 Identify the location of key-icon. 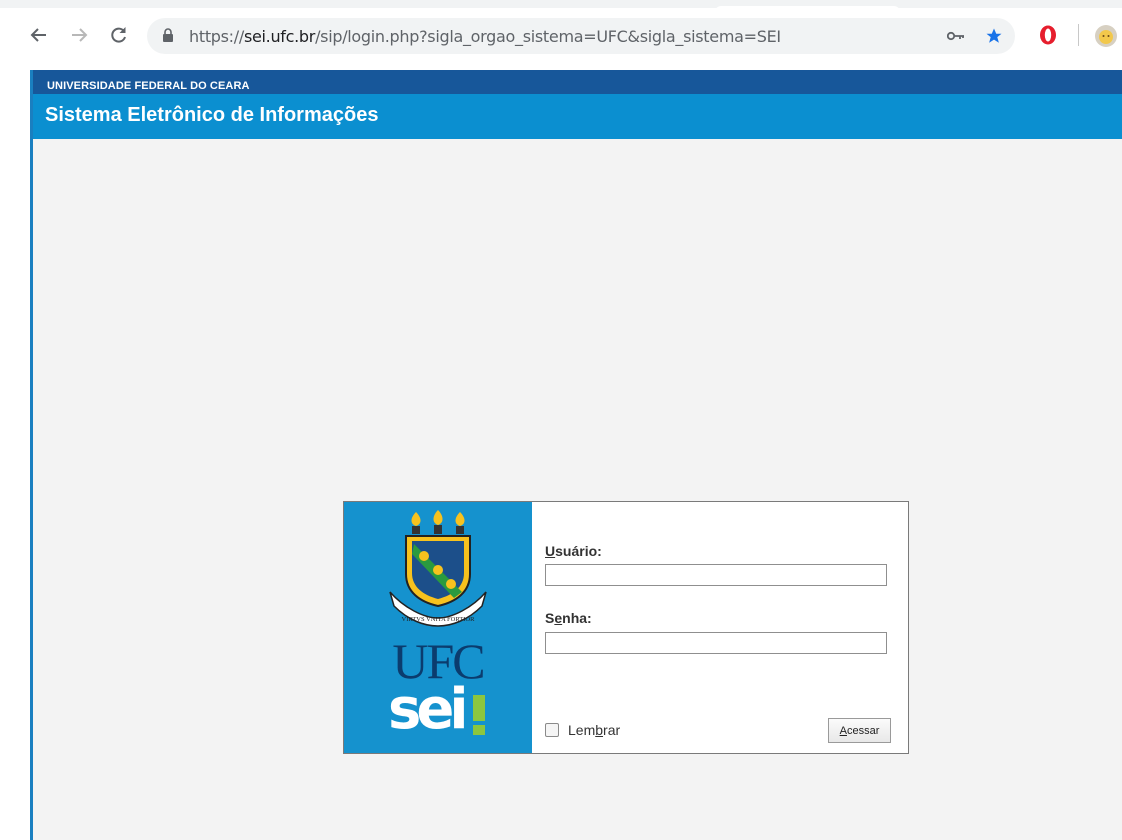
(956, 36).